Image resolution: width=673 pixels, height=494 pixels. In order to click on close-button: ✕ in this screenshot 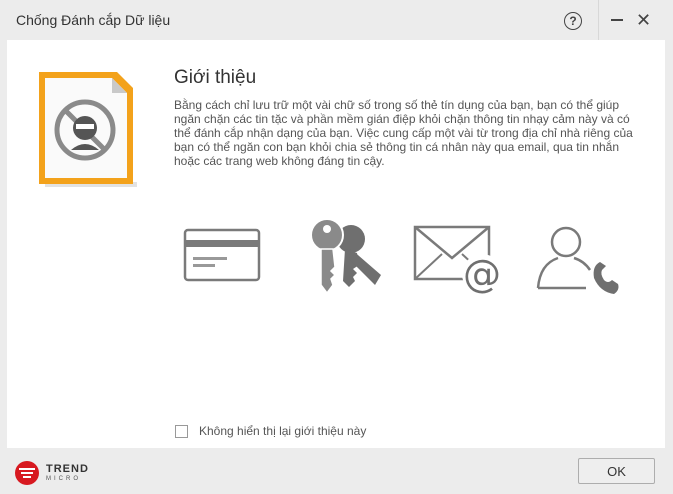, I will do `click(643, 20)`.